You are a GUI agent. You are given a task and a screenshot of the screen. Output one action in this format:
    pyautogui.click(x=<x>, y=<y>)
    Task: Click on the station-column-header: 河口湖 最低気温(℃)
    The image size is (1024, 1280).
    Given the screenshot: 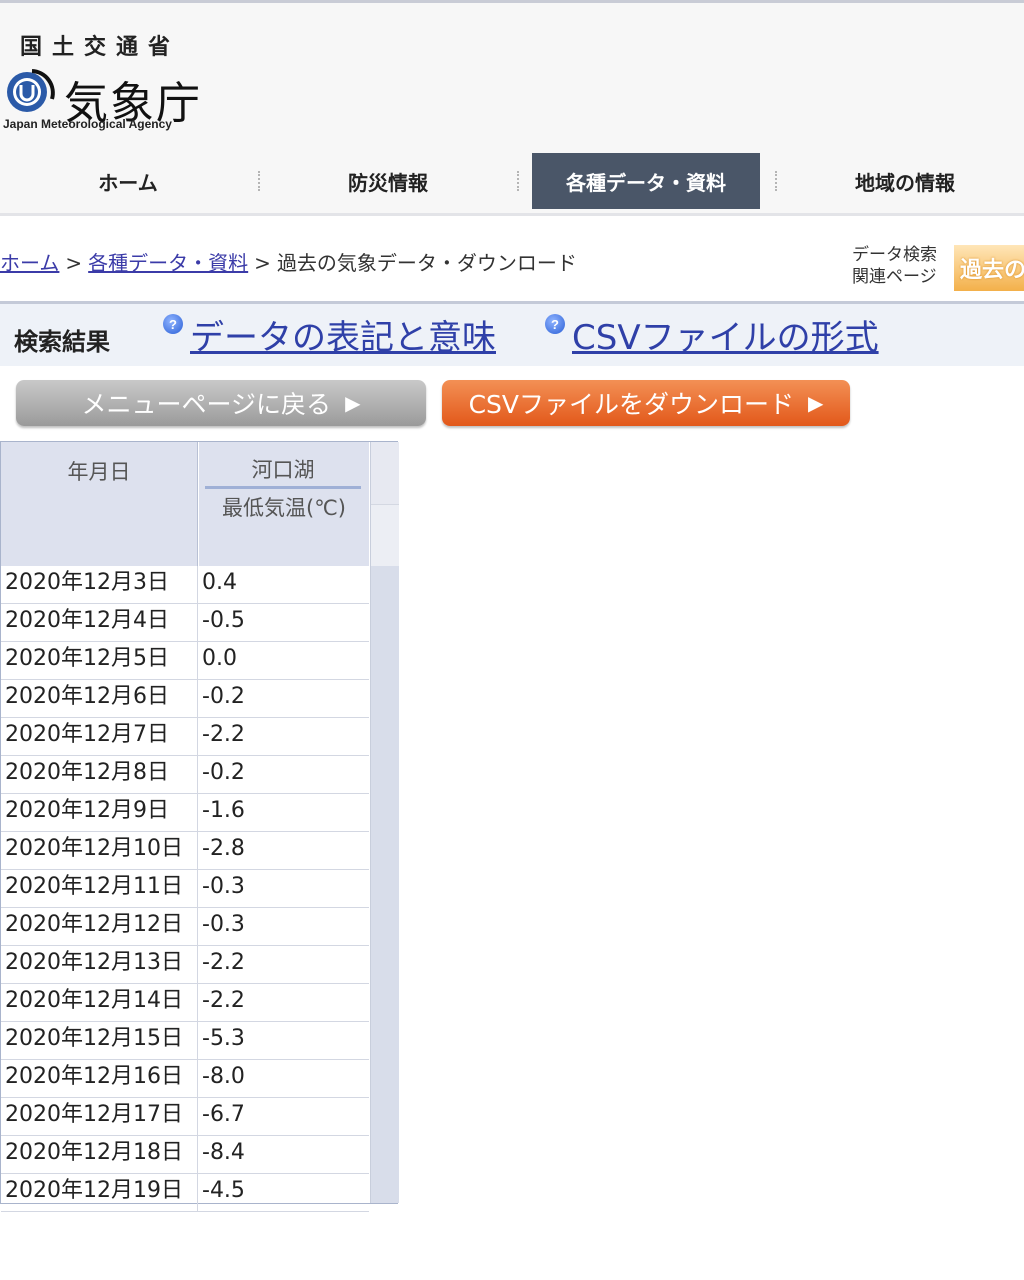 What is the action you would take?
    pyautogui.click(x=284, y=504)
    